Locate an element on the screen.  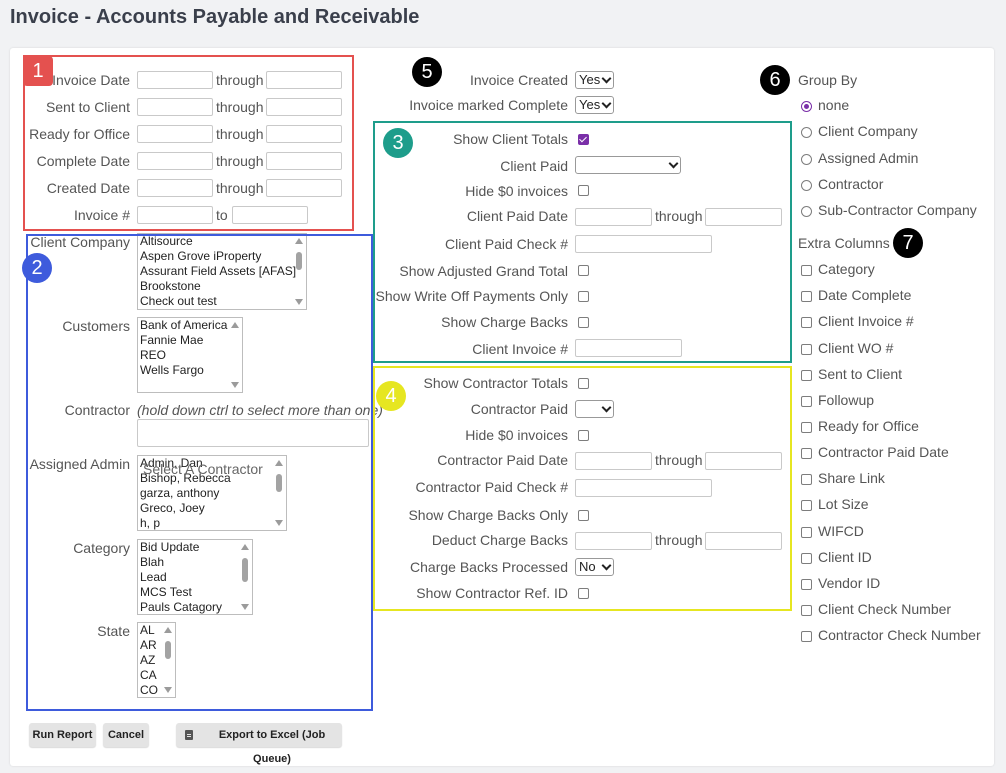
extra-column-label: Share Link is located at coordinates (851, 478).